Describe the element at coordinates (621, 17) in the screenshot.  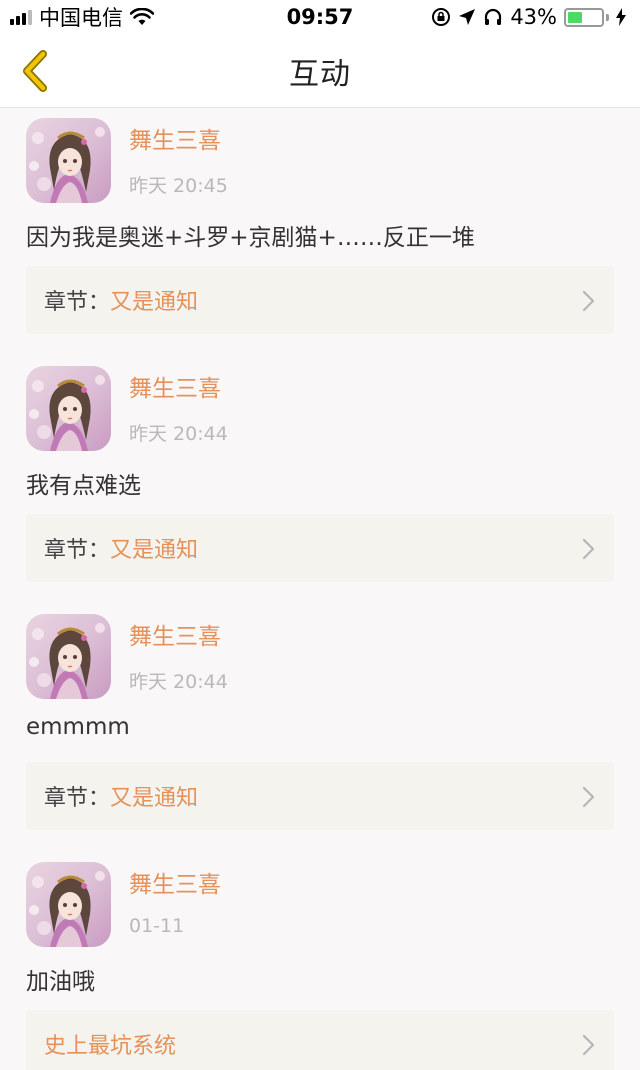
I see `charging-bolt-icon` at that location.